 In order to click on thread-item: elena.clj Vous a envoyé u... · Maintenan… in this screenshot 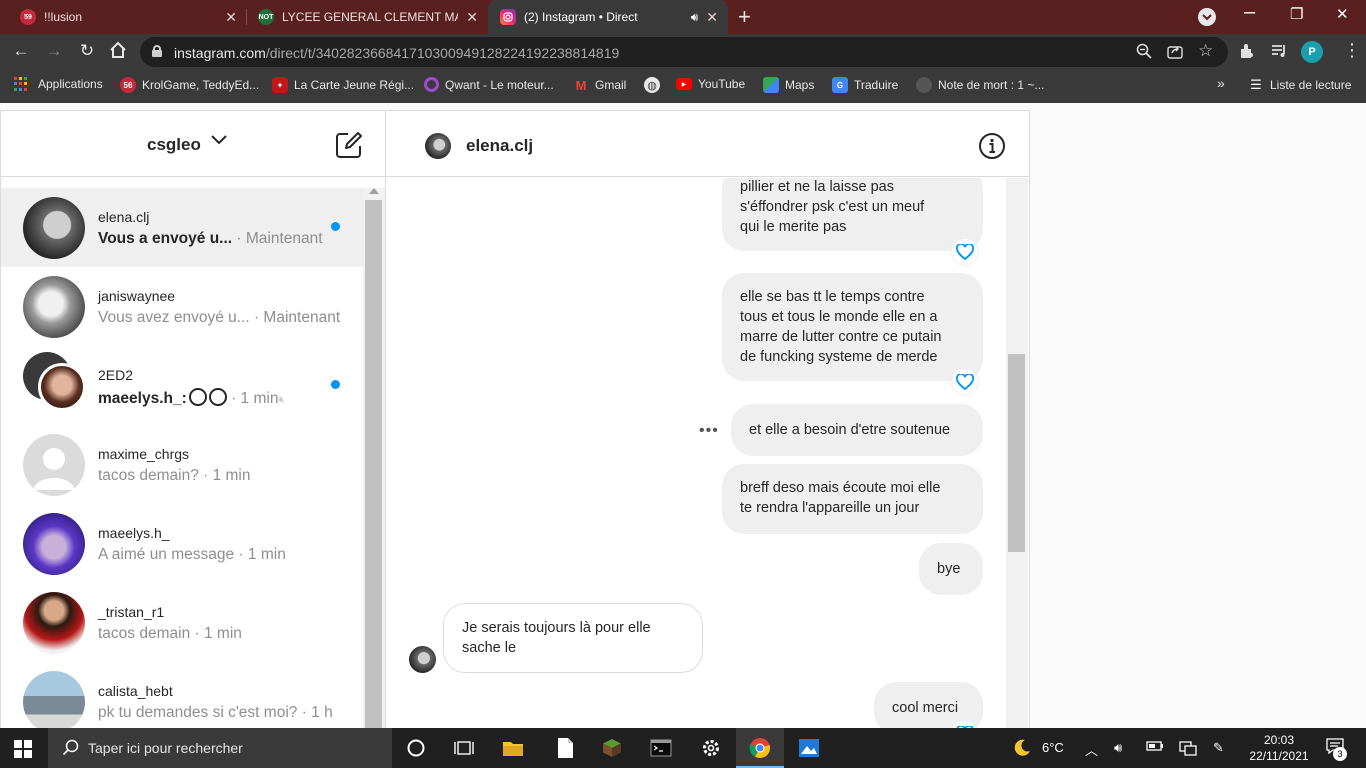, I will do `click(182, 227)`.